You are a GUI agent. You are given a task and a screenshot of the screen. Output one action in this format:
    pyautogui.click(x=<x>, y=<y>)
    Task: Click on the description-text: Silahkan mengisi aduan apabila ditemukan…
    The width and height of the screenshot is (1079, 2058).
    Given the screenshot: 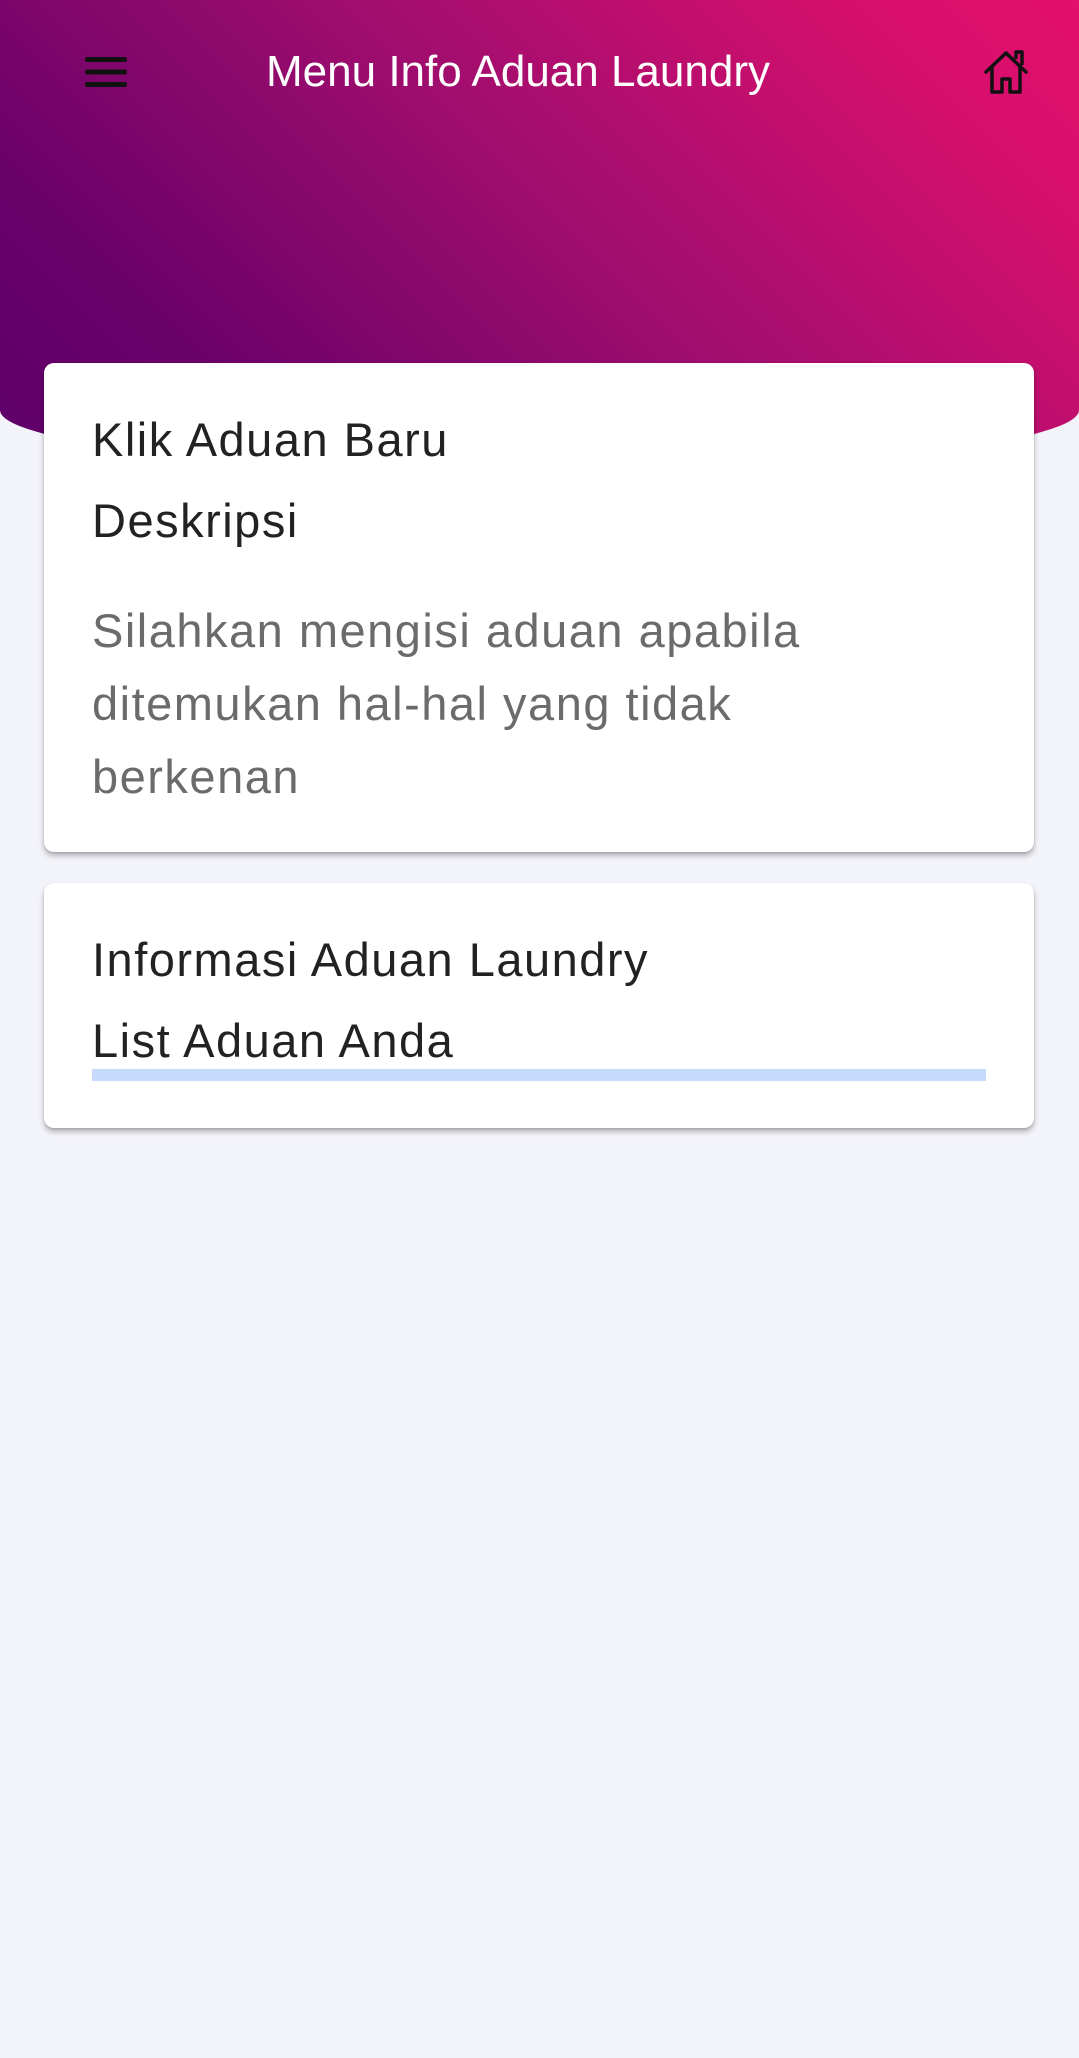 What is the action you would take?
    pyautogui.click(x=446, y=703)
    